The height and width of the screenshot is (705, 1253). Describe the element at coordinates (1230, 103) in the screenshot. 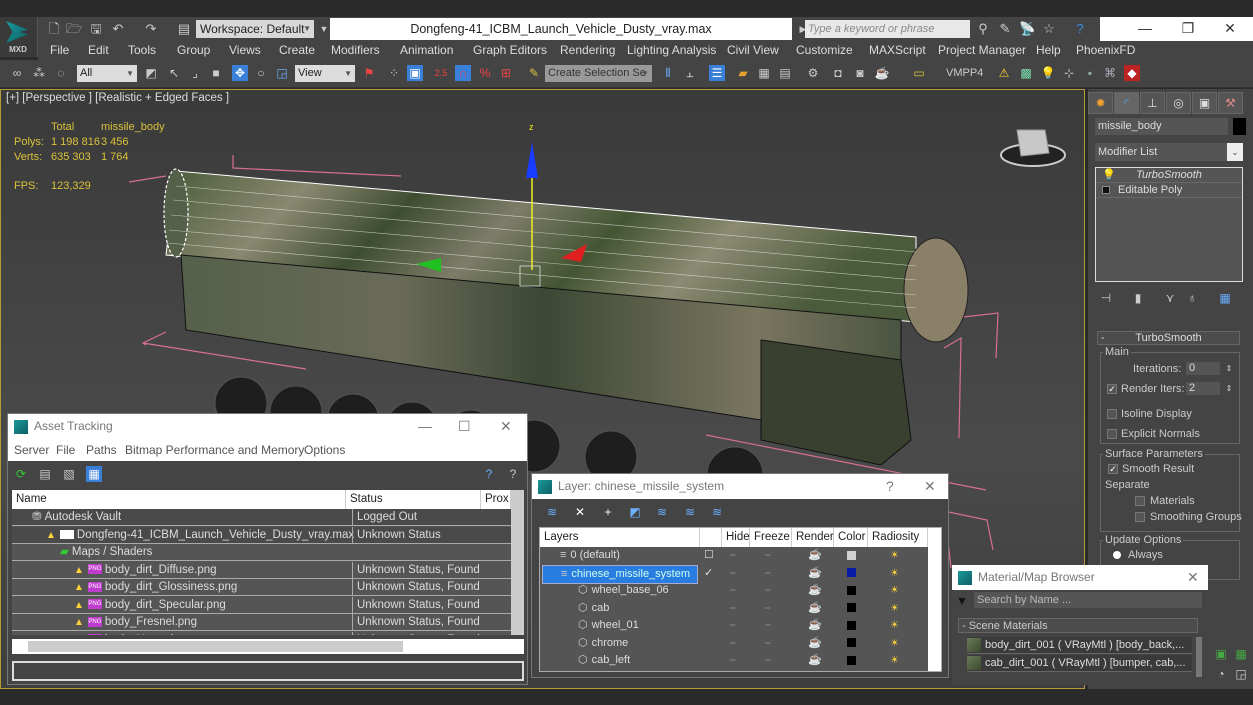

I see `utilities-tab-icon: ⚒` at that location.